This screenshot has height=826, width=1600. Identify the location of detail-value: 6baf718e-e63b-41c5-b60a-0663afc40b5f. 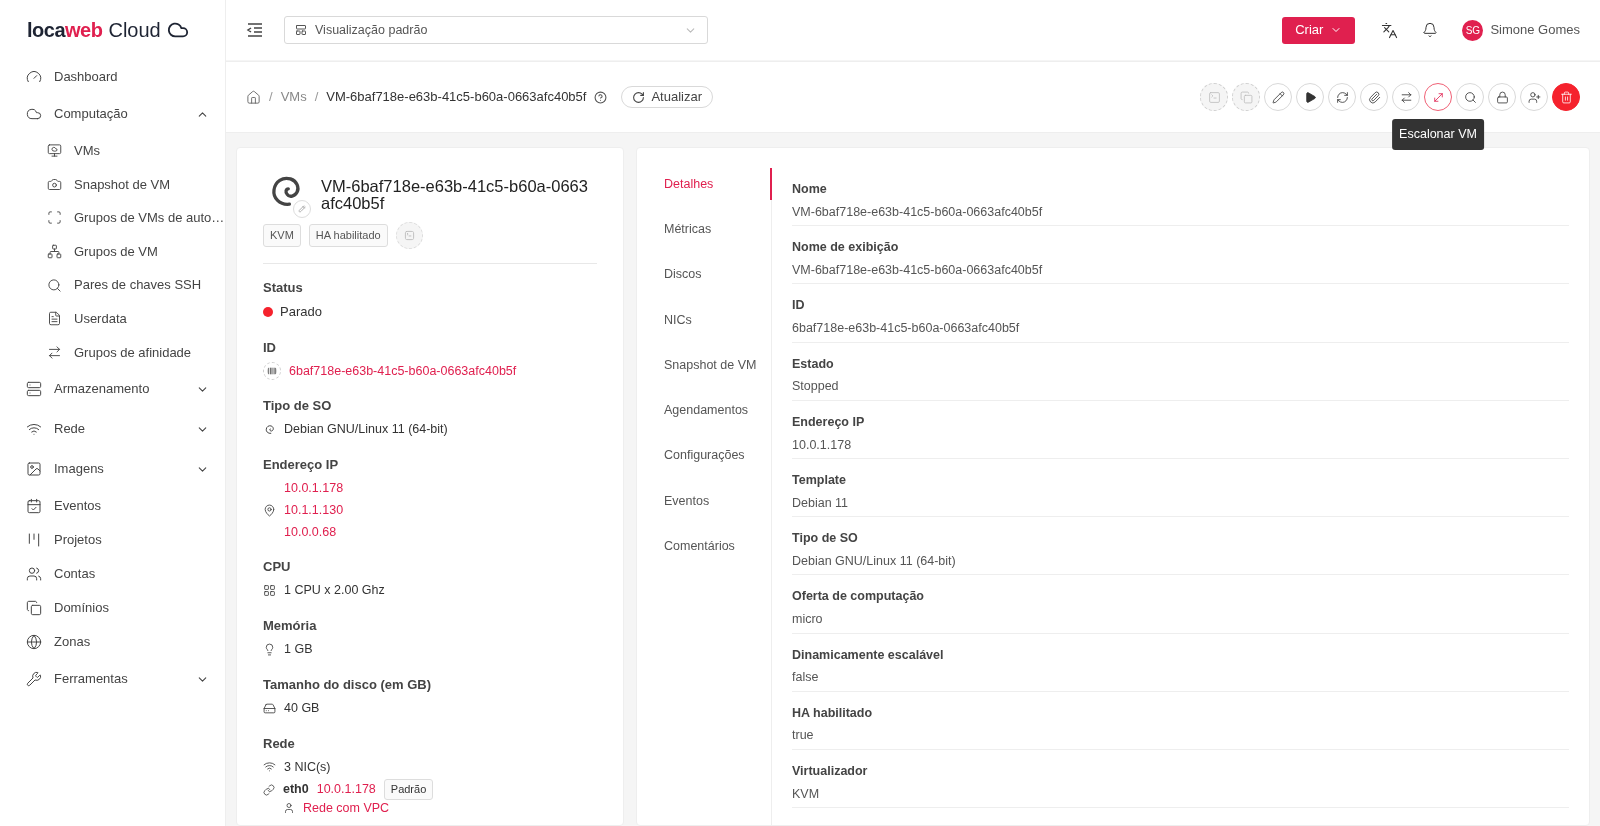
(906, 329).